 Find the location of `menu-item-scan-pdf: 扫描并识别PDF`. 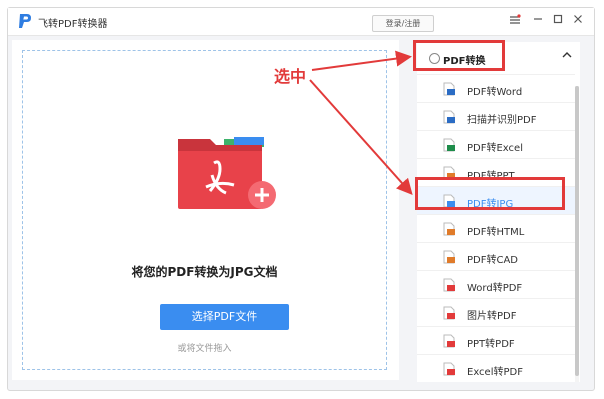

menu-item-scan-pdf: 扫描并识别PDF is located at coordinates (496, 116).